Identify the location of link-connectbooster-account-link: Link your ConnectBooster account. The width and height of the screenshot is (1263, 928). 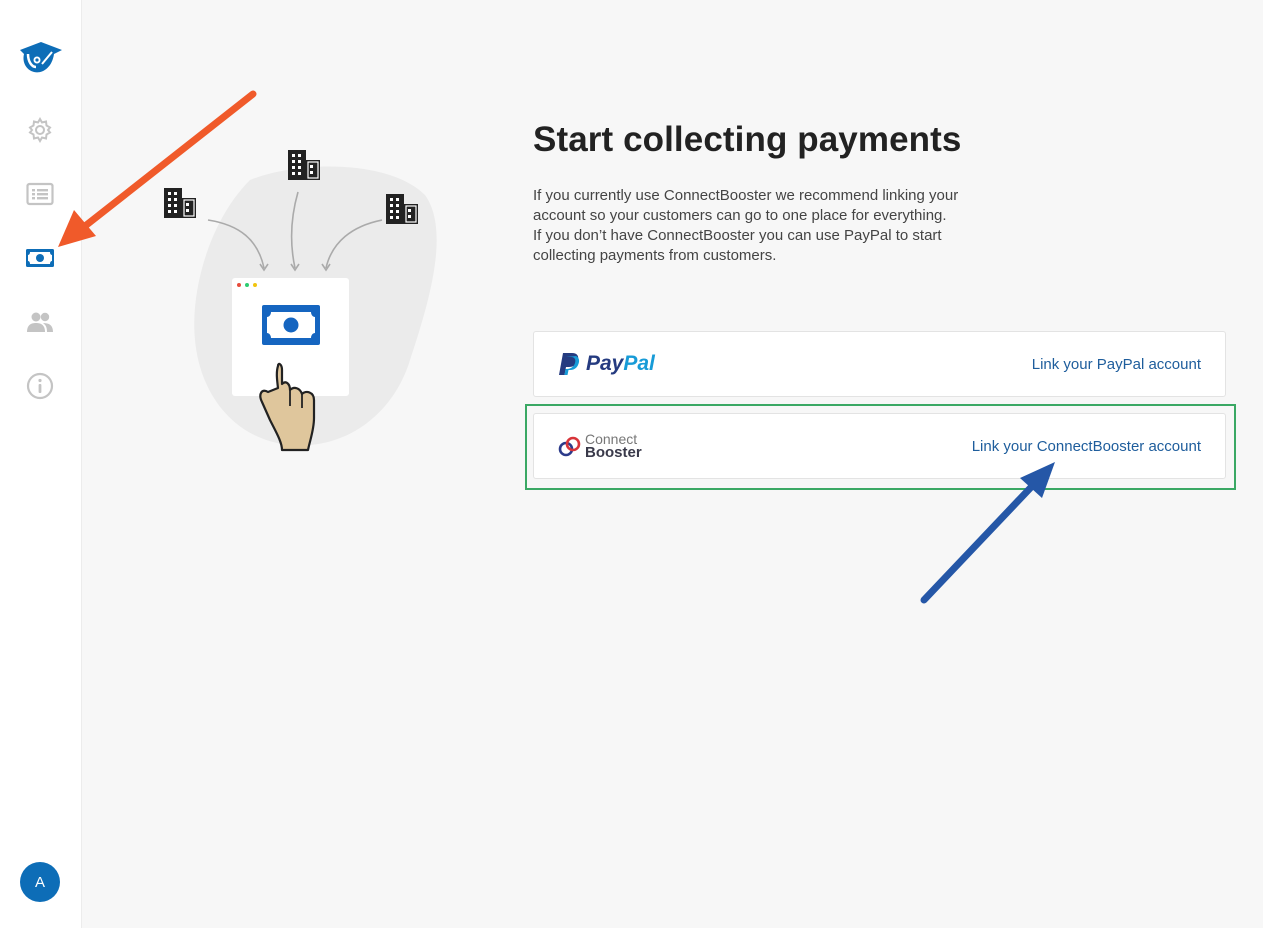
(1086, 446).